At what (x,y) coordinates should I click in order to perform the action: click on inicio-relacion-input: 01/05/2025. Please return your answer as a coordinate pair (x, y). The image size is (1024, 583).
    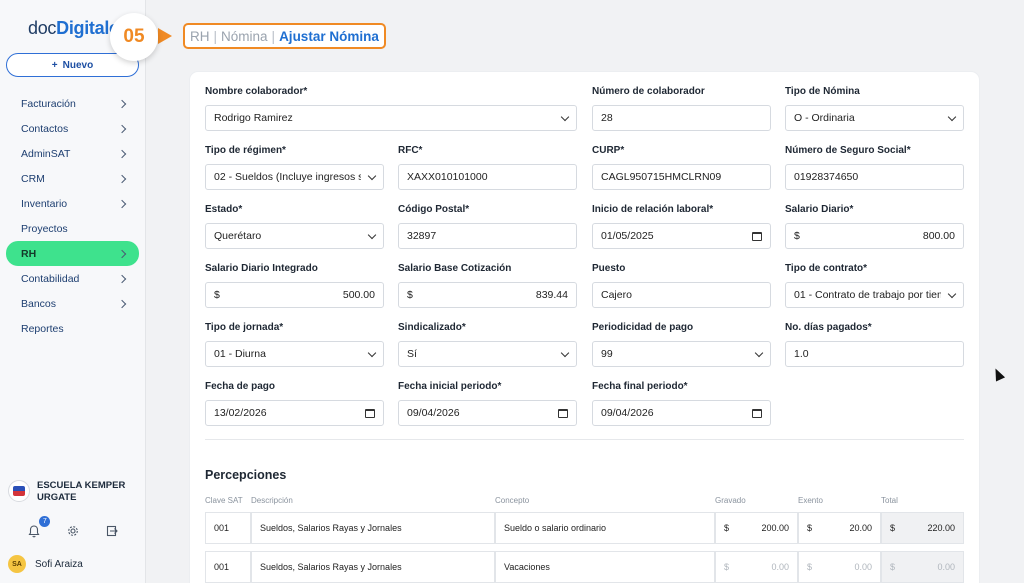
    Looking at the image, I should click on (681, 236).